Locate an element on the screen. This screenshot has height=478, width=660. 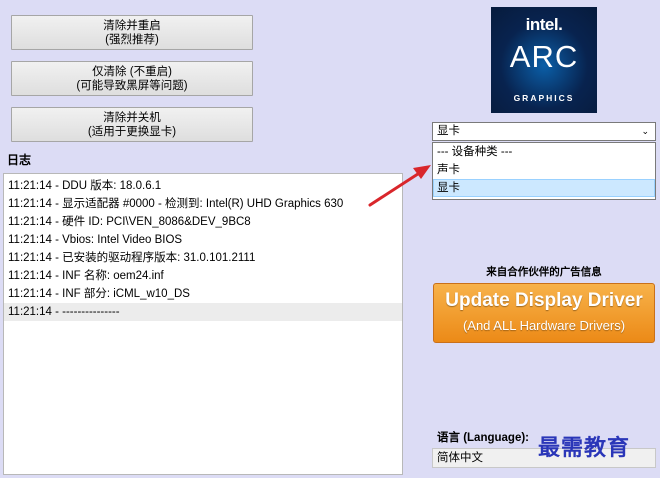
device-type-option-audio: 声卡 is located at coordinates (544, 170).